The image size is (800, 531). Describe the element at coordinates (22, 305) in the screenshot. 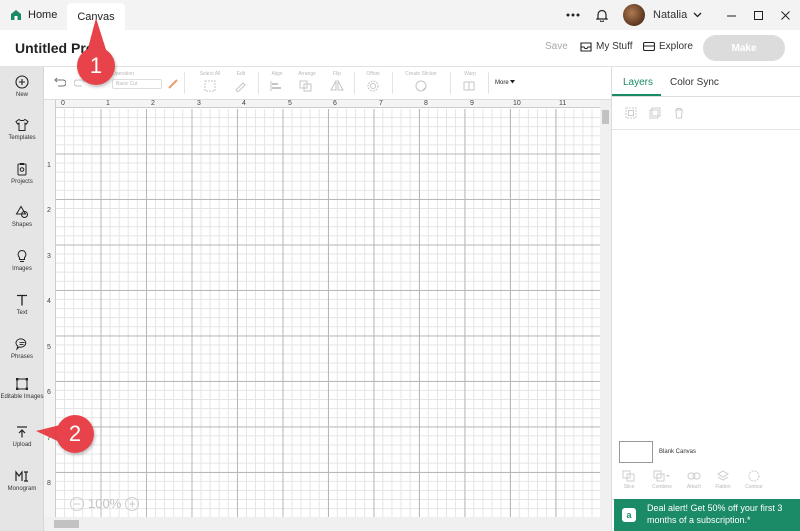

I see `sidebar-item-text: Text` at that location.